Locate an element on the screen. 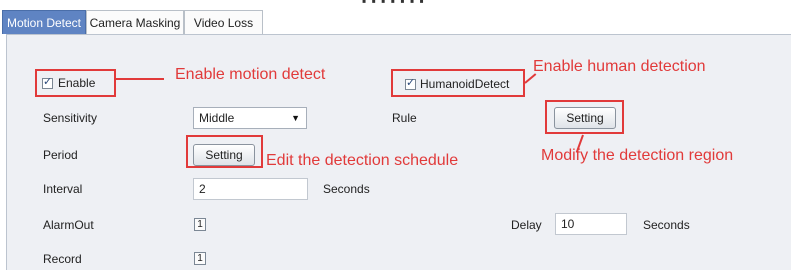  edit-schedule-annotation: Edit the detection schedule is located at coordinates (362, 160).